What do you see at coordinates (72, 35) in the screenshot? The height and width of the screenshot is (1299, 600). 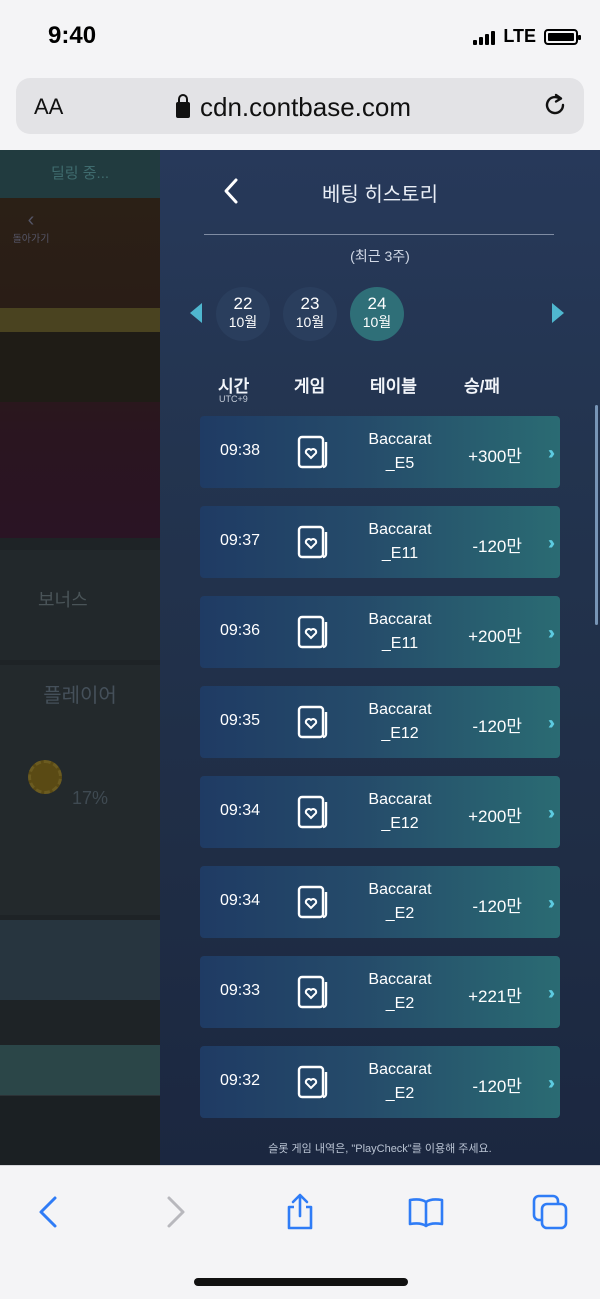 I see `status-time: 9:40` at bounding box center [72, 35].